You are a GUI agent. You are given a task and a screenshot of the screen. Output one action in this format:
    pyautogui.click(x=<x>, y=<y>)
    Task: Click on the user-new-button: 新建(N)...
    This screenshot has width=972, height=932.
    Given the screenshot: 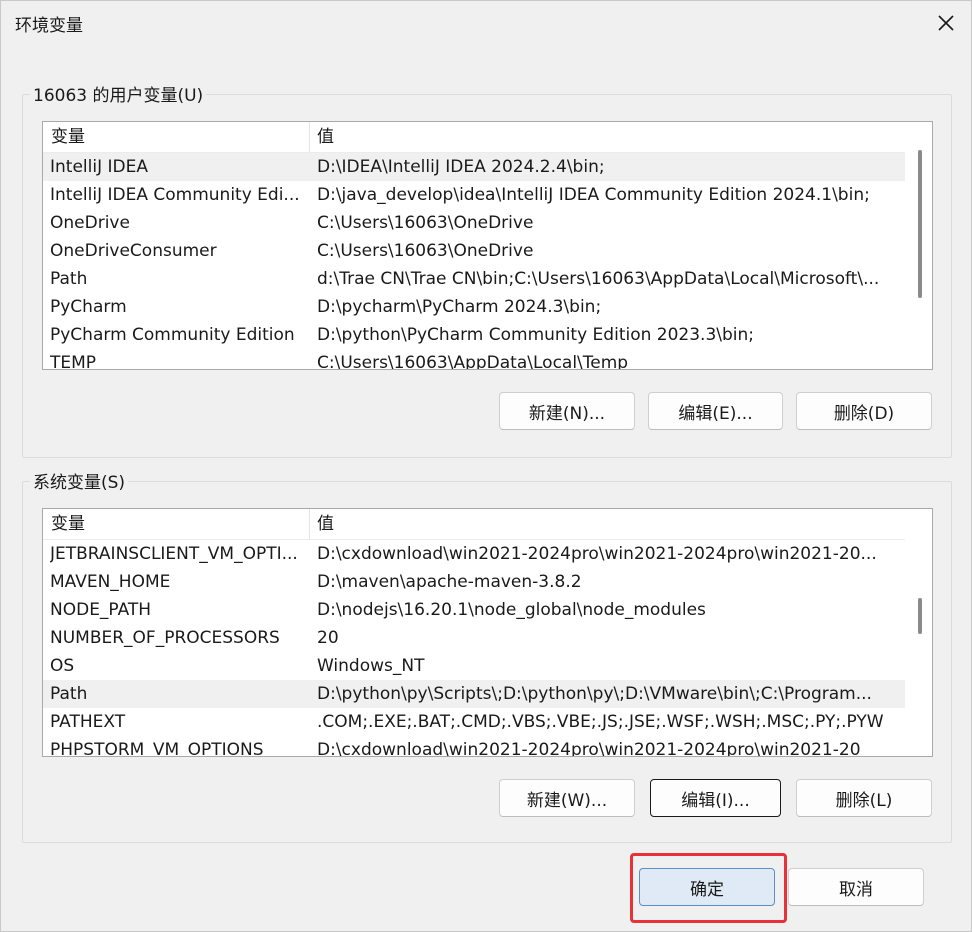 What is the action you would take?
    pyautogui.click(x=567, y=411)
    